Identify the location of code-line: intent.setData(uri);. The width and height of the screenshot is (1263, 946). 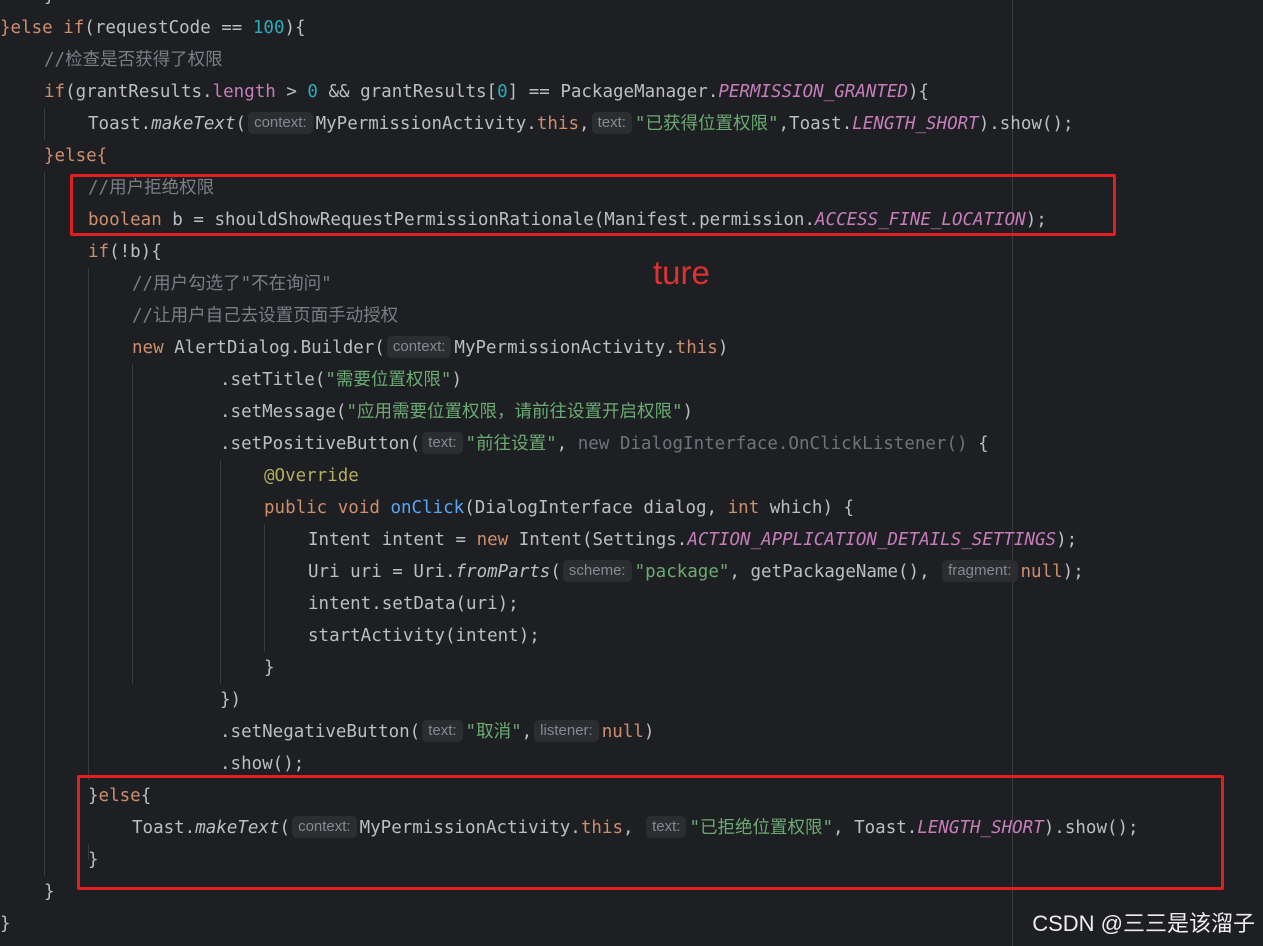
(413, 604).